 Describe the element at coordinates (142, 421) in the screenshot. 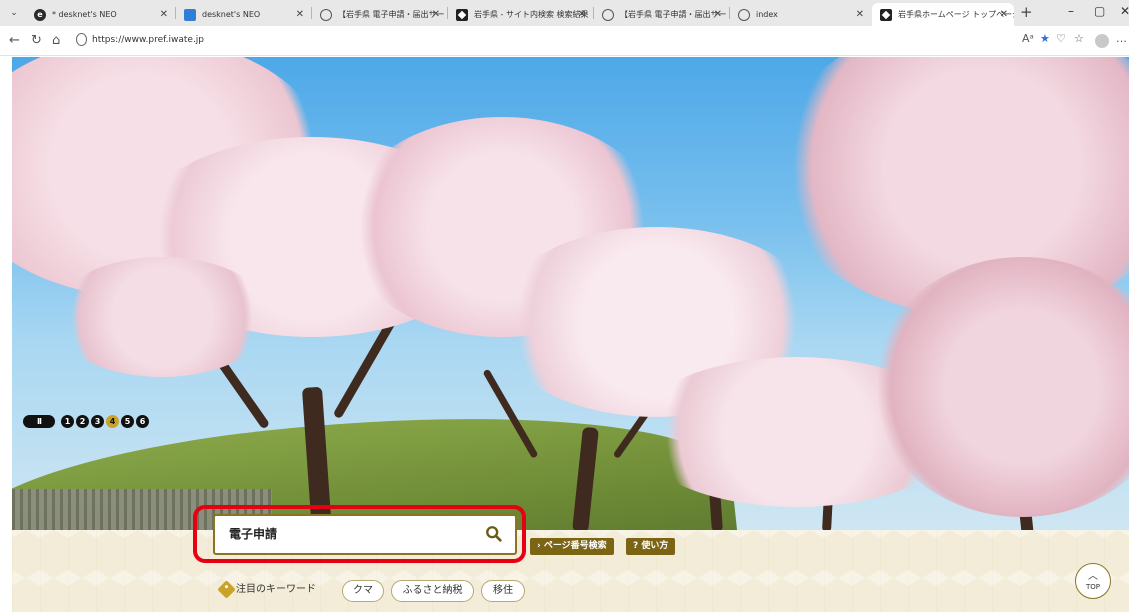

I see `slide-dot-6: 6` at that location.